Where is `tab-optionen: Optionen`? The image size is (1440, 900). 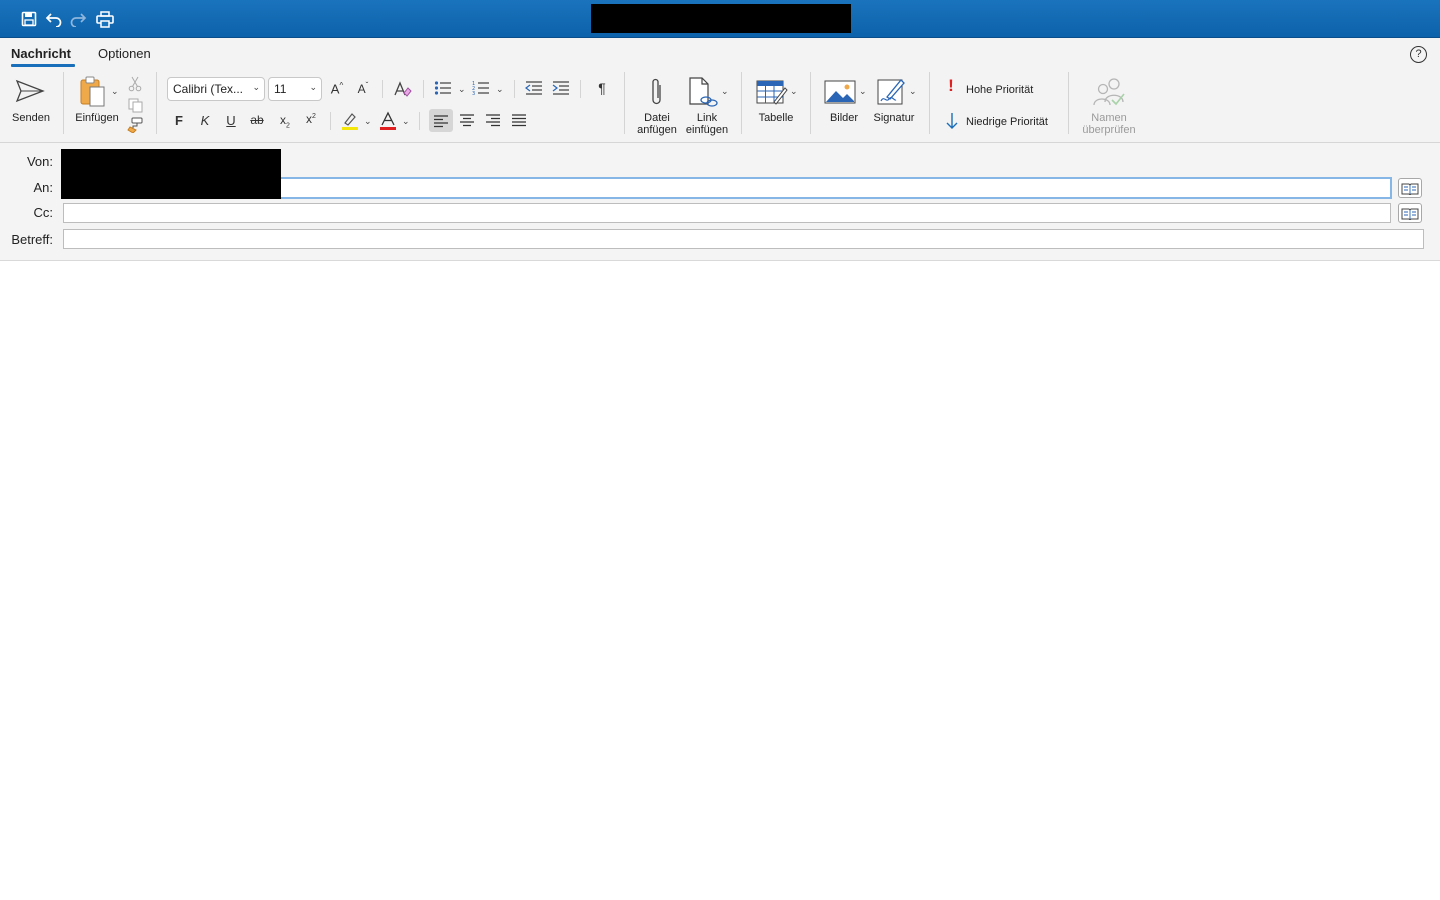
tab-optionen: Optionen is located at coordinates (124, 53).